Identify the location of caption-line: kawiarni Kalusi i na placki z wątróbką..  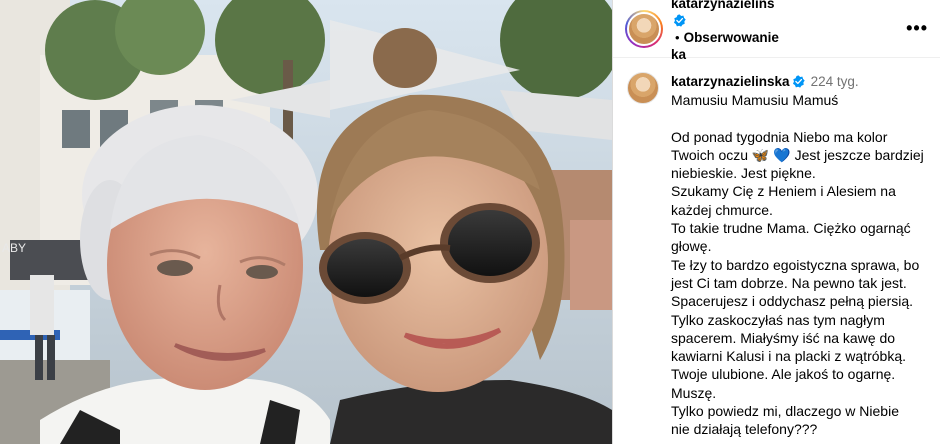
(788, 356).